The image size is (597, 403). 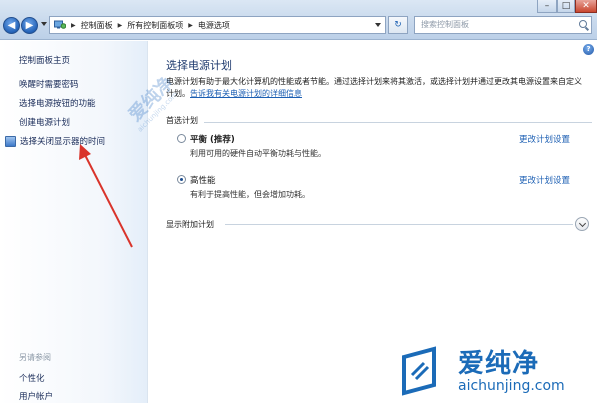 I want to click on minimize-icon: –, so click(x=547, y=6).